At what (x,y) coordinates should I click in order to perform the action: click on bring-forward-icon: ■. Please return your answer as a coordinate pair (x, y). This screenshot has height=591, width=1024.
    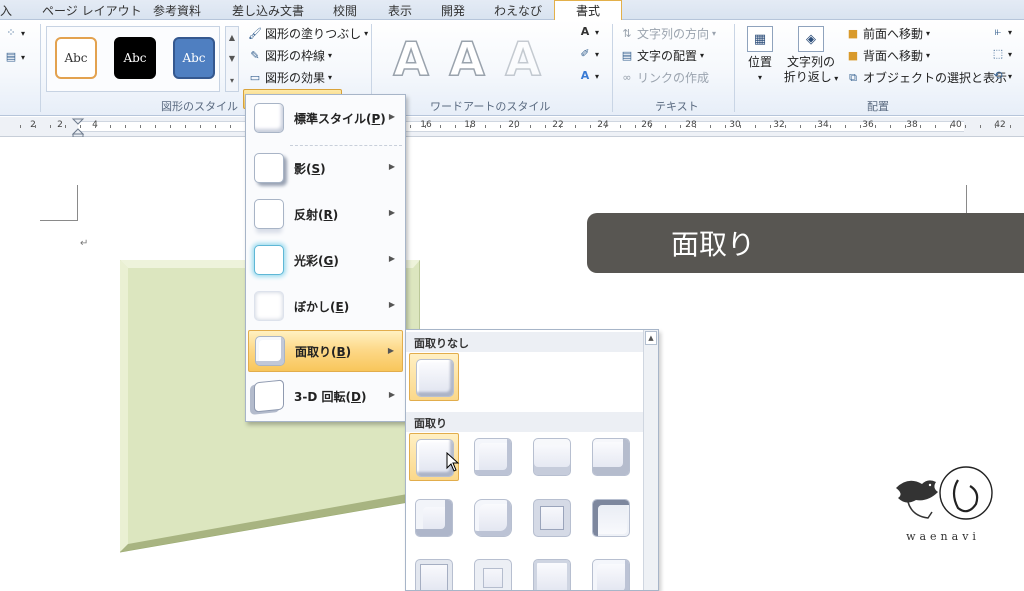
    Looking at the image, I should click on (853, 33).